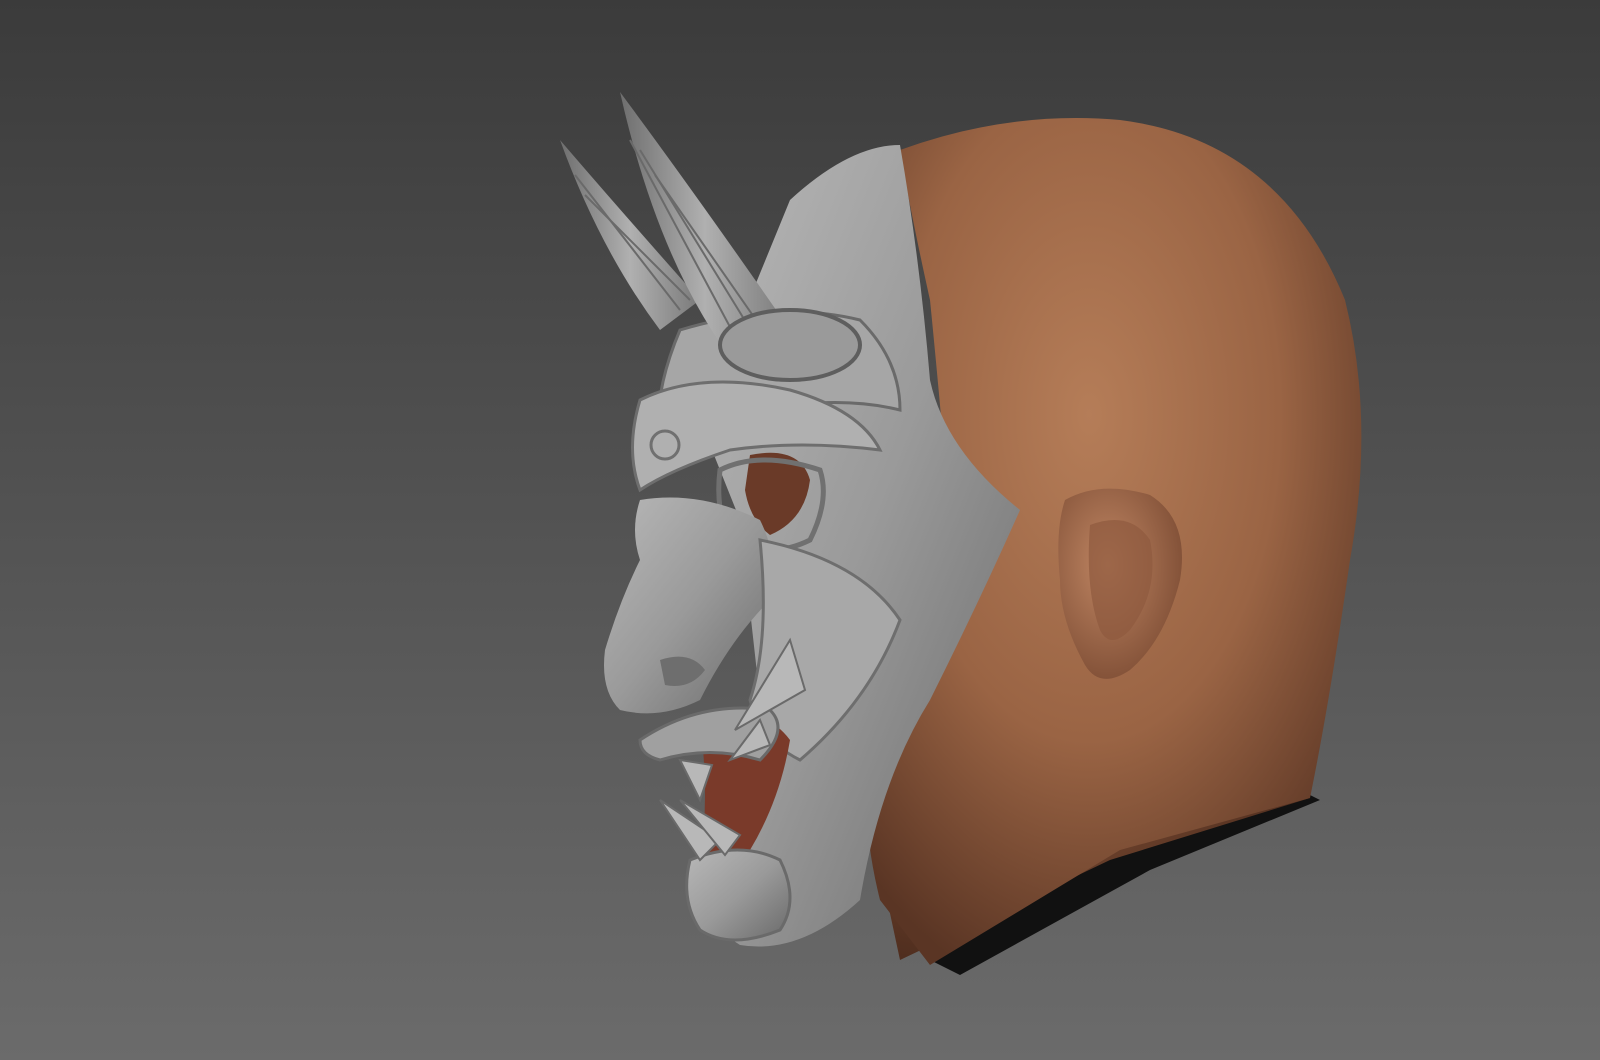  What do you see at coordinates (738, 895) in the screenshot?
I see `mask-jaw` at bounding box center [738, 895].